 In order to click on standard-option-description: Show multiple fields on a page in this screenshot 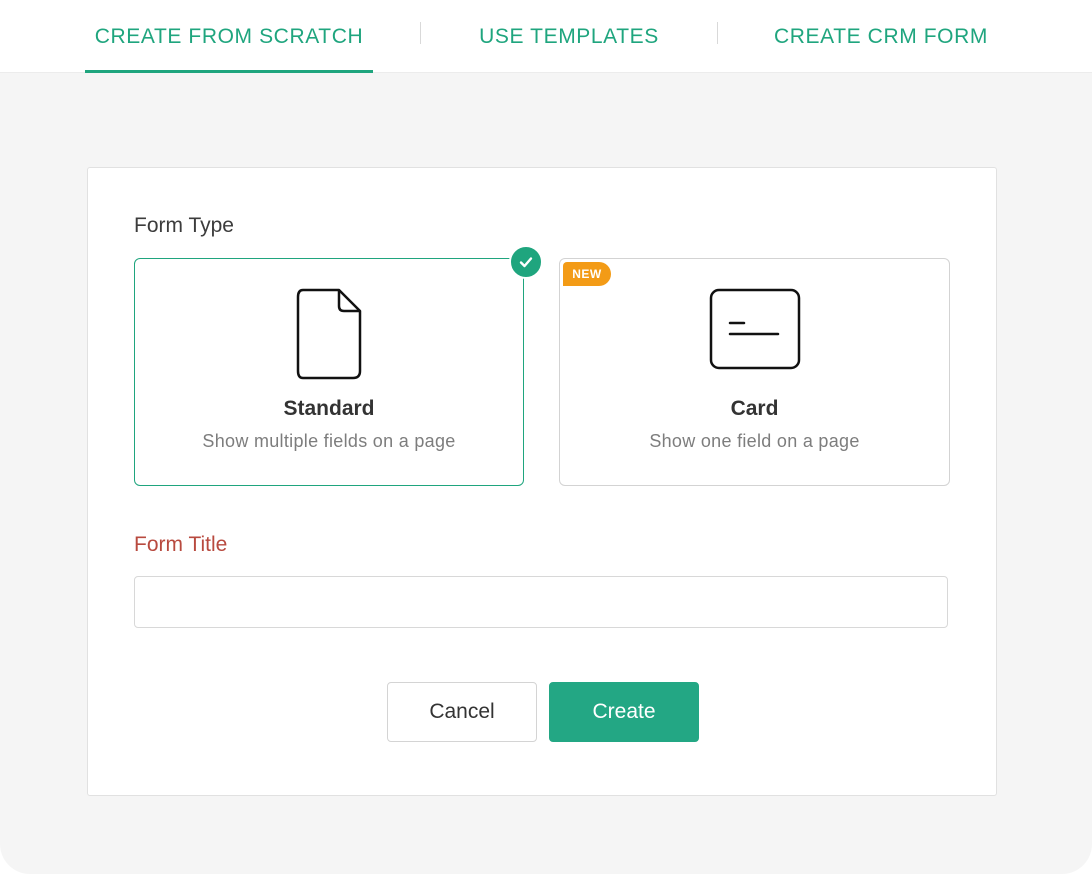, I will do `click(329, 441)`.